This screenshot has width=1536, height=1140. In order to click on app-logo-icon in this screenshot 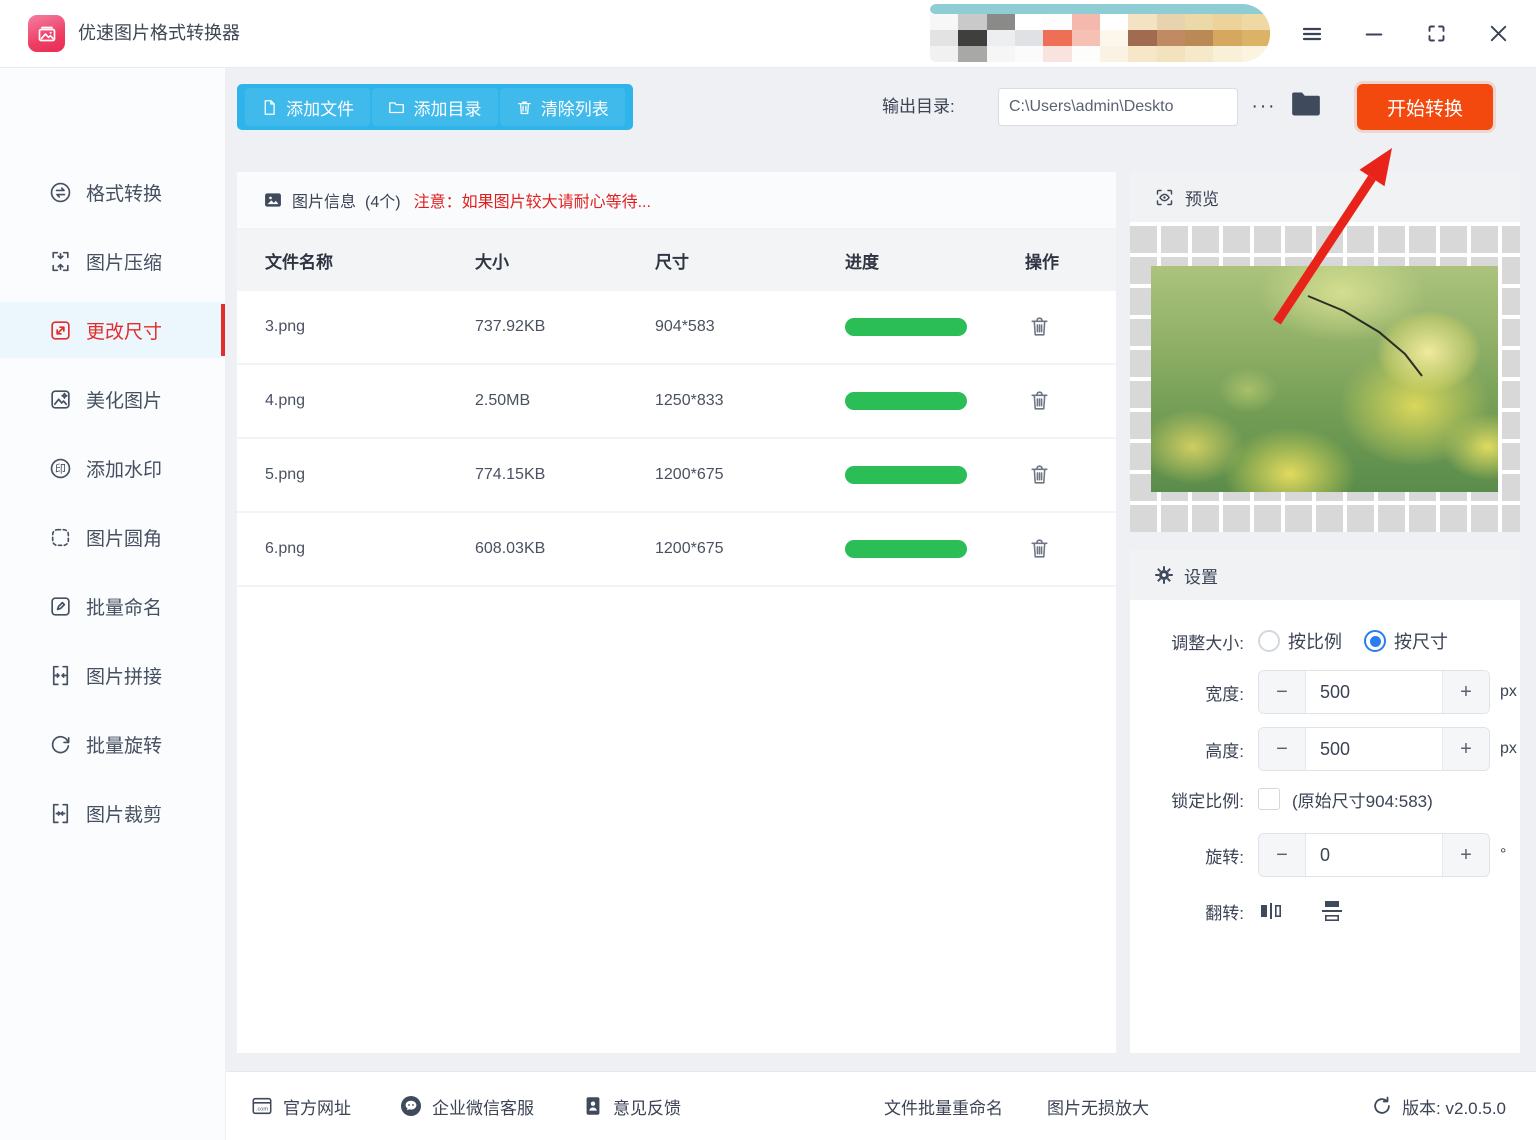, I will do `click(46, 33)`.